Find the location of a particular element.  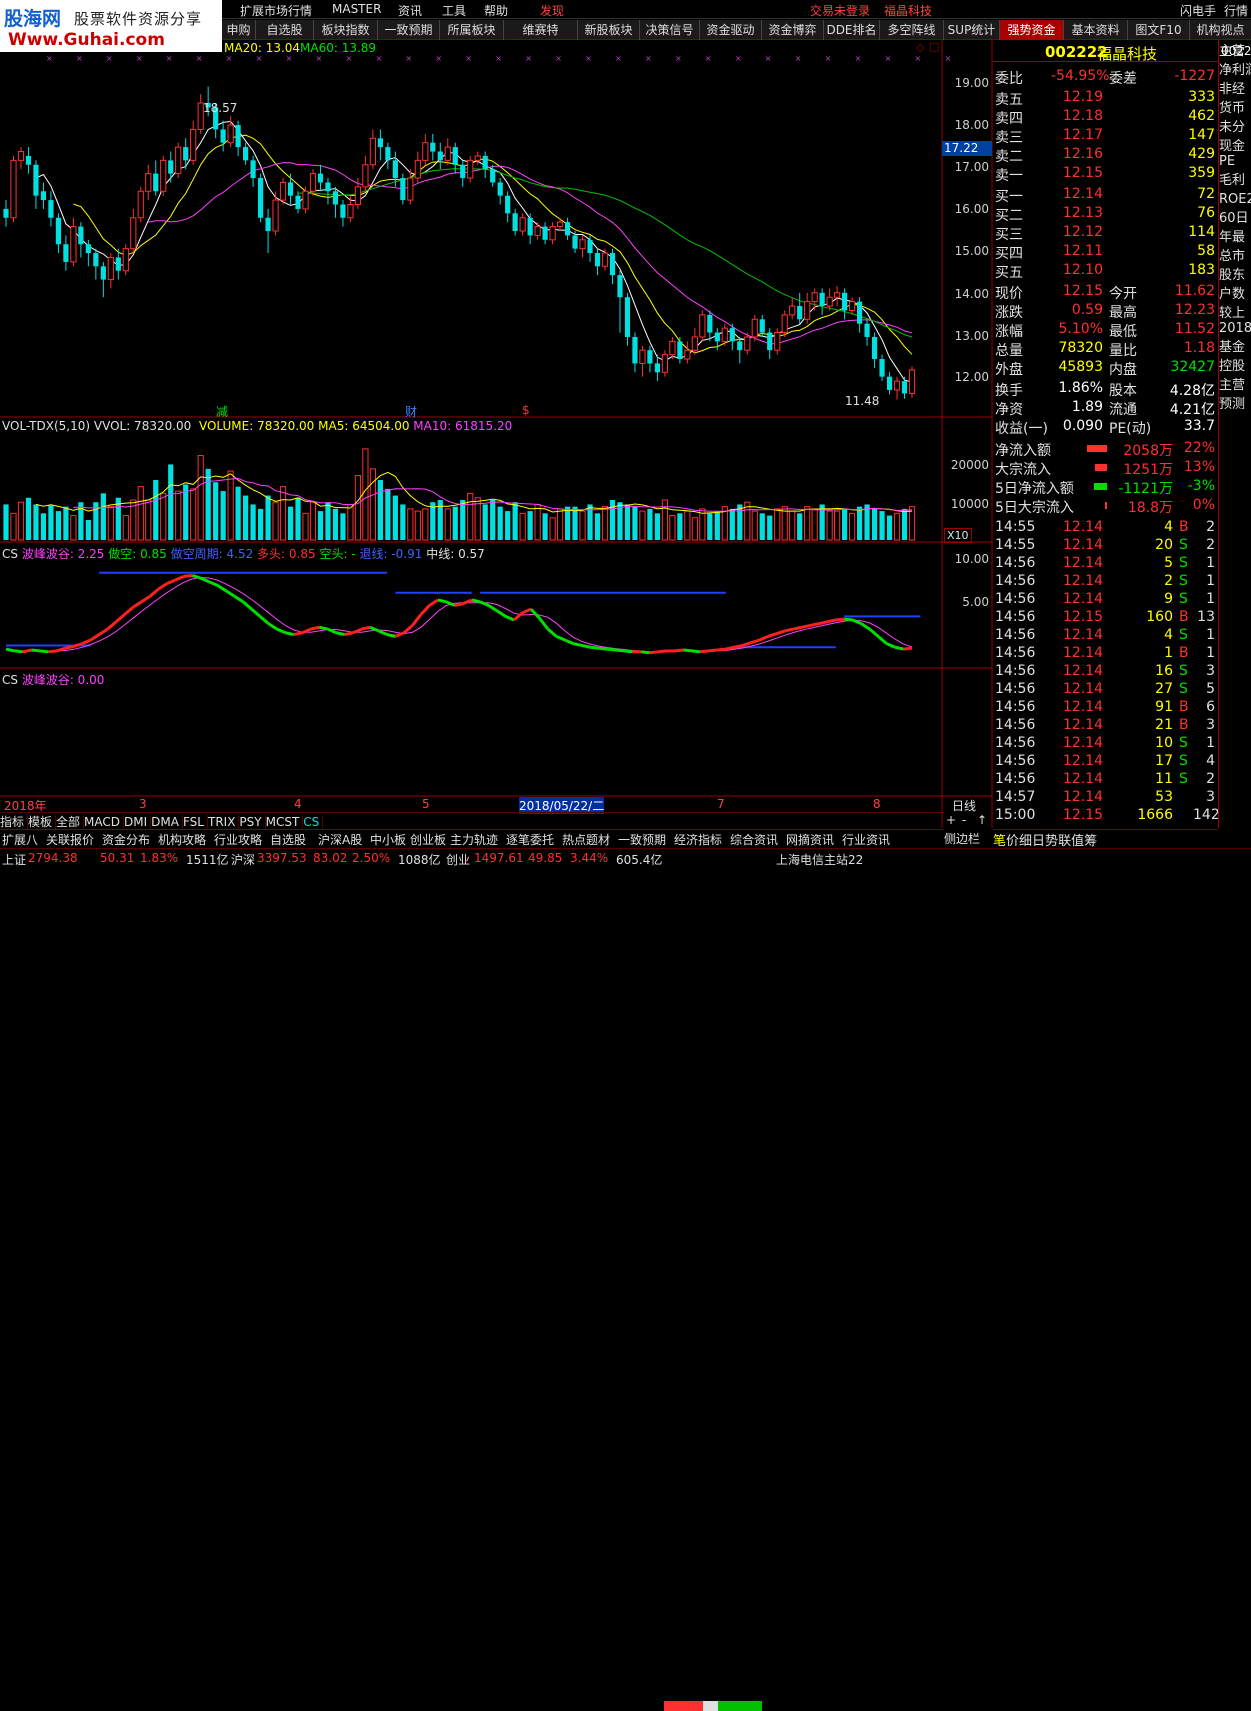

ask-row-4: 卖四 12.18 462 is located at coordinates (1106, 117).